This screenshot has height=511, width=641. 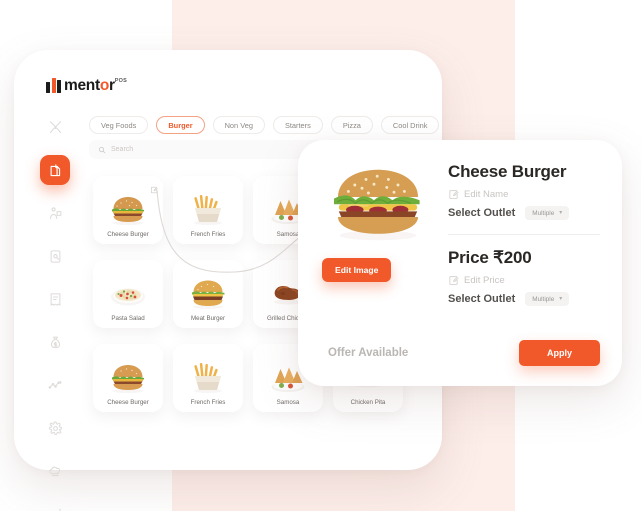 What do you see at coordinates (119, 125) in the screenshot?
I see `tab-veg-foods: Veg Foods` at bounding box center [119, 125].